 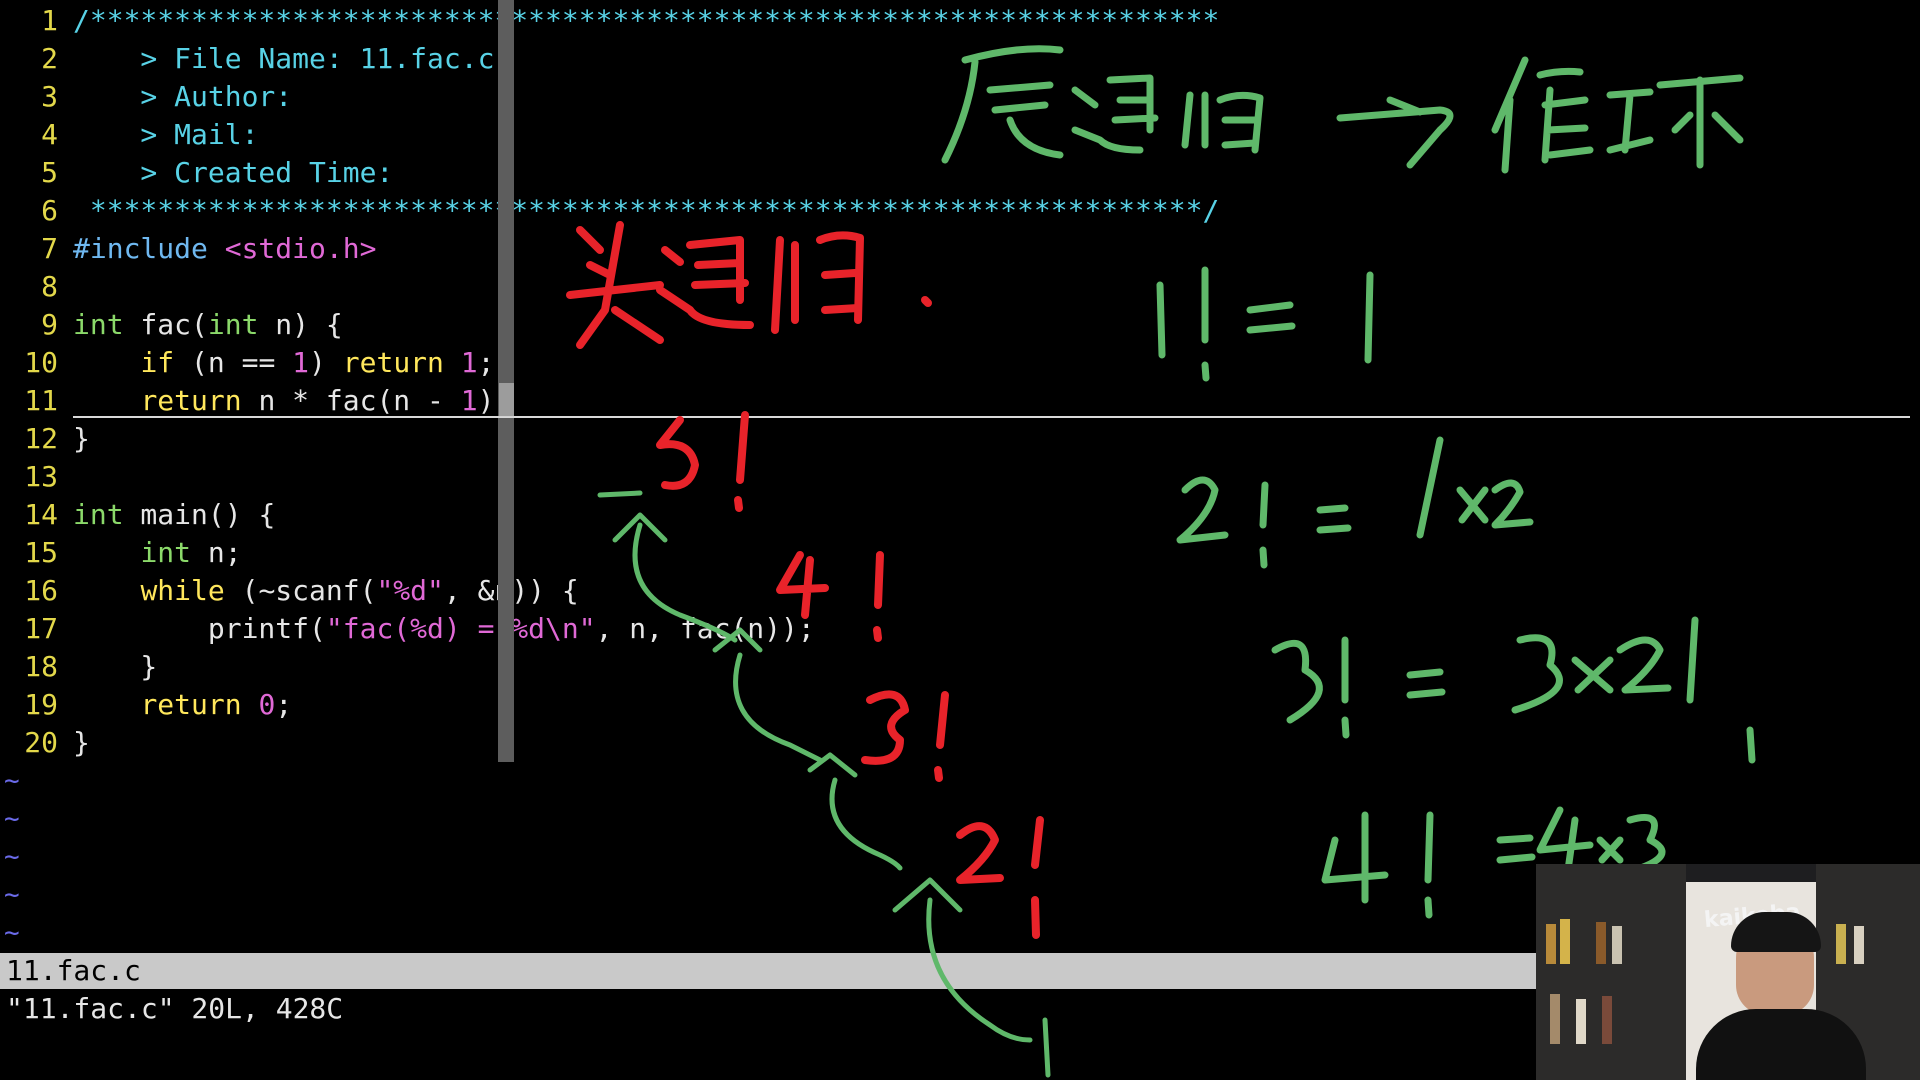 I want to click on presenter-hair, so click(x=1776, y=932).